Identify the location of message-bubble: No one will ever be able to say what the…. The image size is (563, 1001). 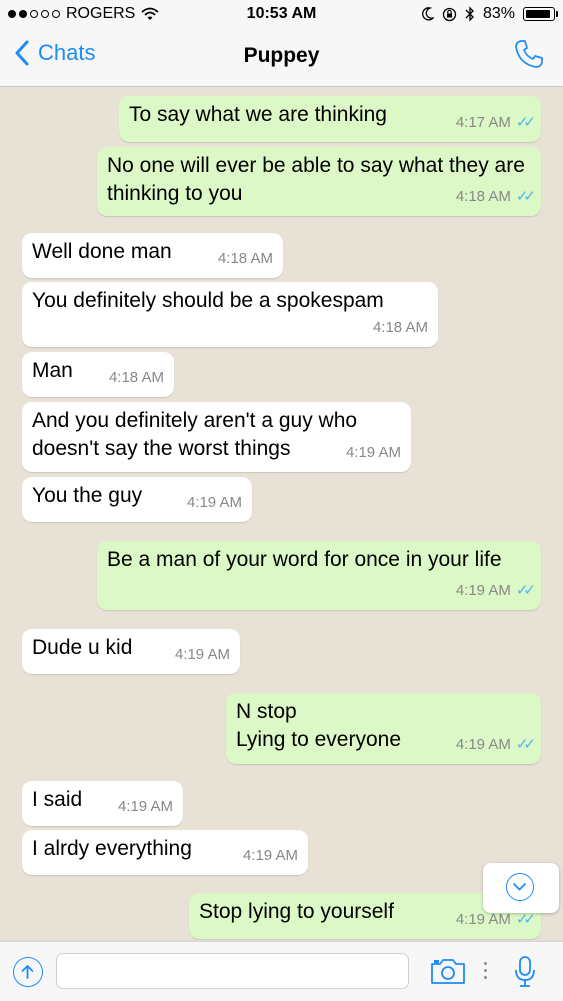
(319, 181).